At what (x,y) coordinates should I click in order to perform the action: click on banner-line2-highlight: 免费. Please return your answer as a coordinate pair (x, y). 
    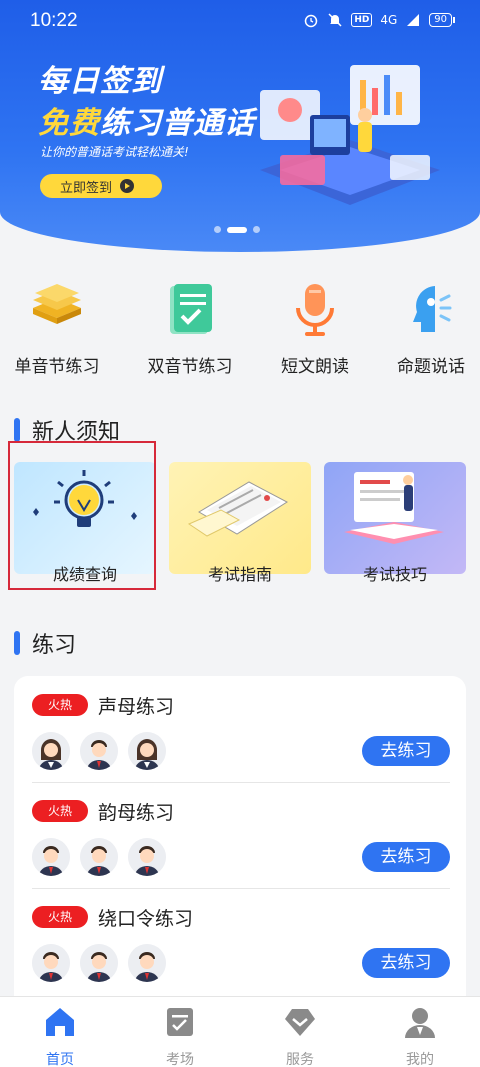
    Looking at the image, I should click on (69, 123).